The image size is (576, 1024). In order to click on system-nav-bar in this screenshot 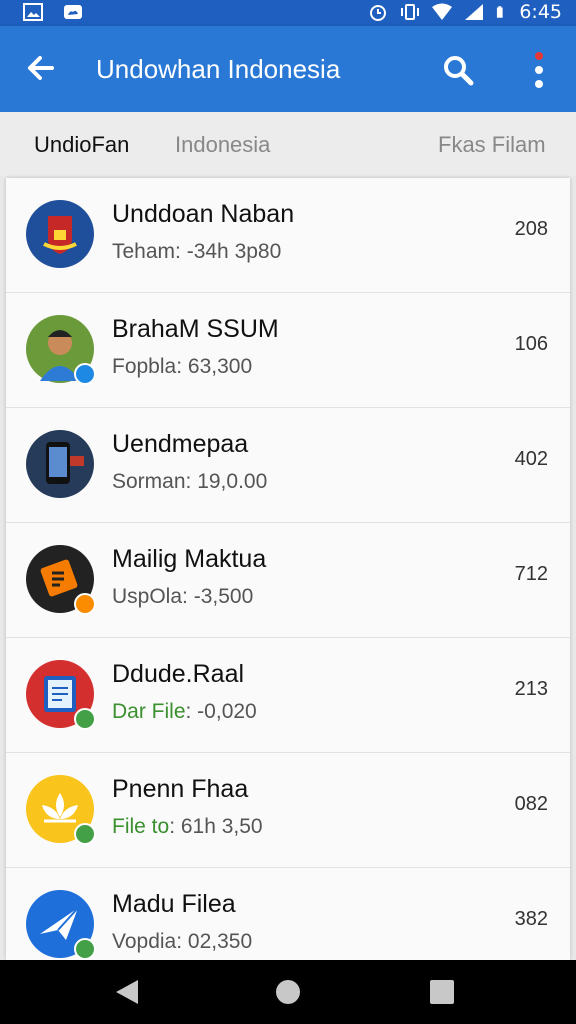, I will do `click(288, 992)`.